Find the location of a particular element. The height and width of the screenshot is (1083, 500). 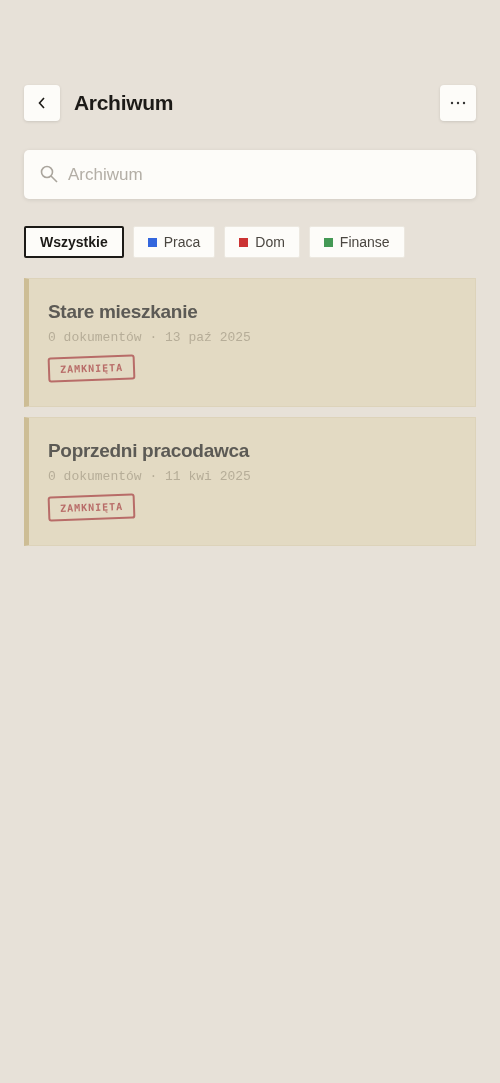

filter-chip: Wszystkie is located at coordinates (74, 242).